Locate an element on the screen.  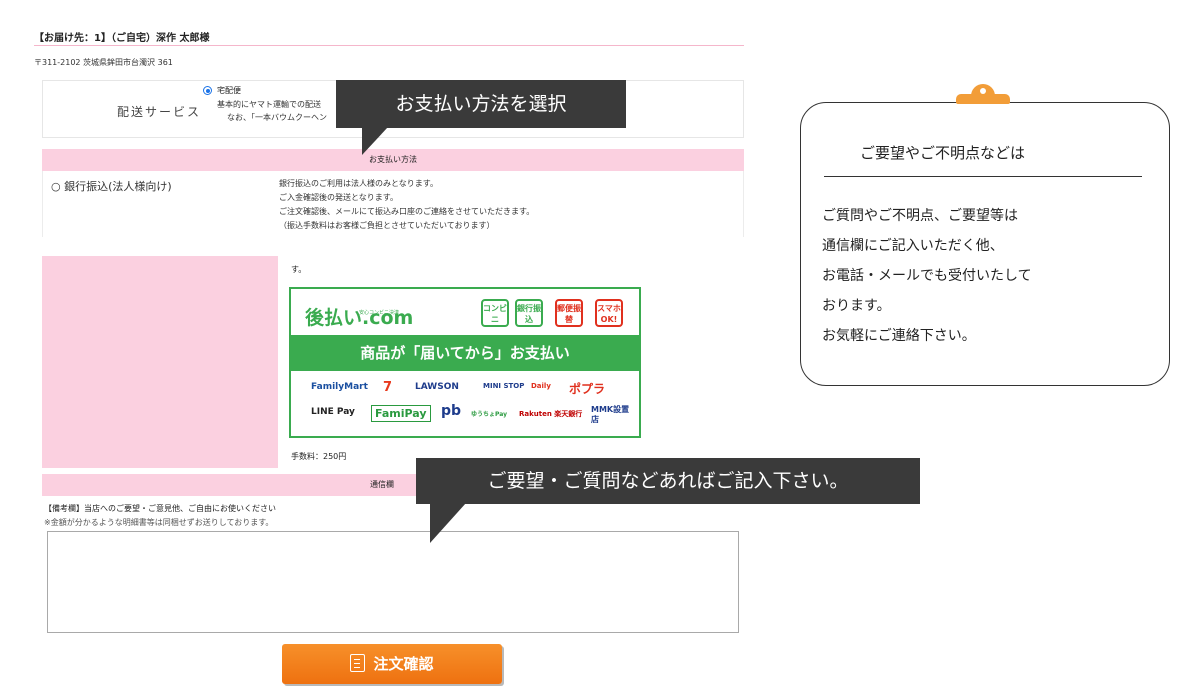
banner-top: 後払い.com 安心コンビニ決済 コンビニ 銀行振込 郵便振替 スマホOK! is located at coordinates (465, 312).